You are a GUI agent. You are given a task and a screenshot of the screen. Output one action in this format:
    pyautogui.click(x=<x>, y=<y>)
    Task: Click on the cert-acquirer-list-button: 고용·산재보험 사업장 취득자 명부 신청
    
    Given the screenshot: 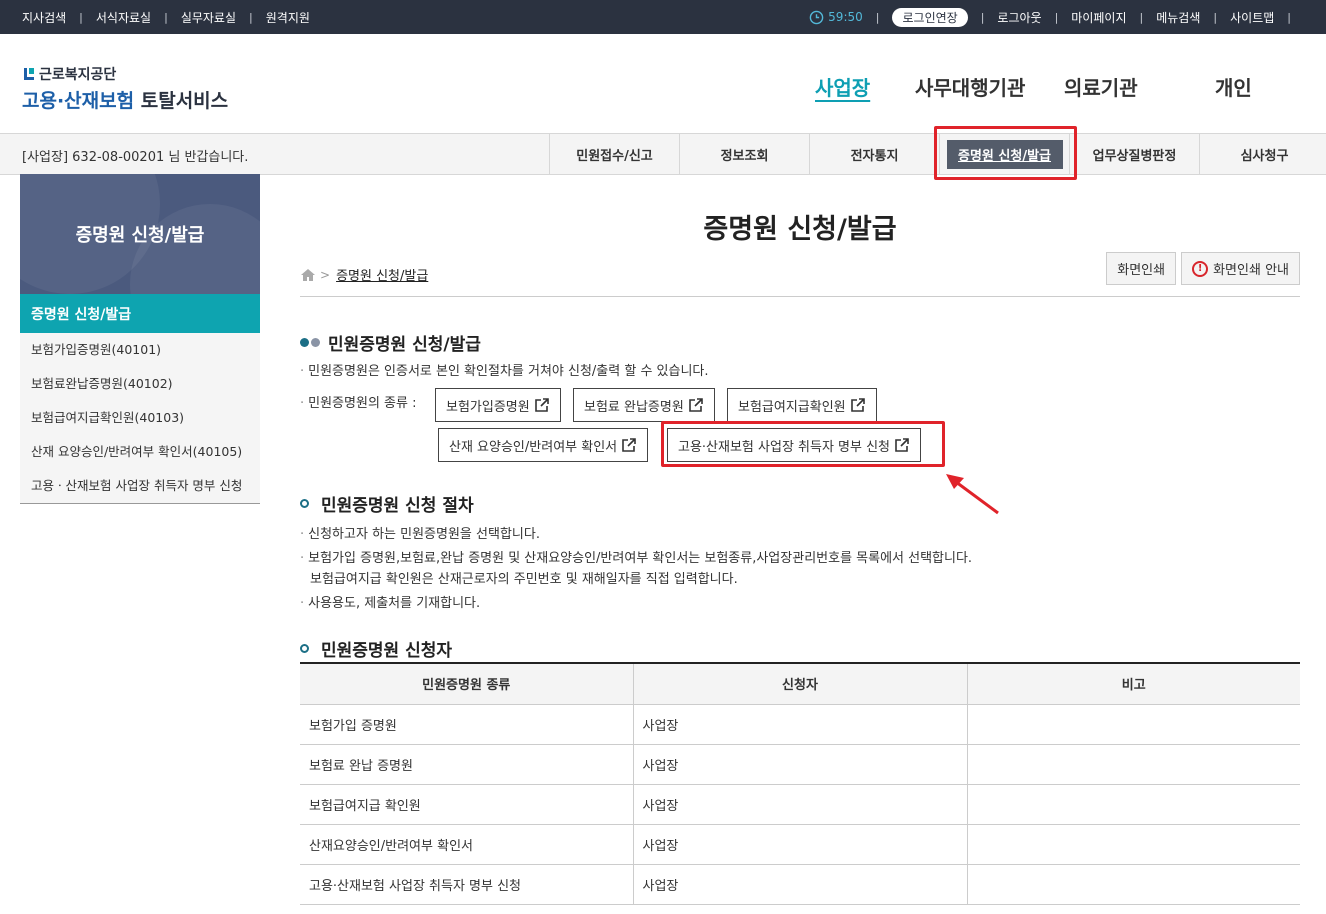 What is the action you would take?
    pyautogui.click(x=794, y=445)
    